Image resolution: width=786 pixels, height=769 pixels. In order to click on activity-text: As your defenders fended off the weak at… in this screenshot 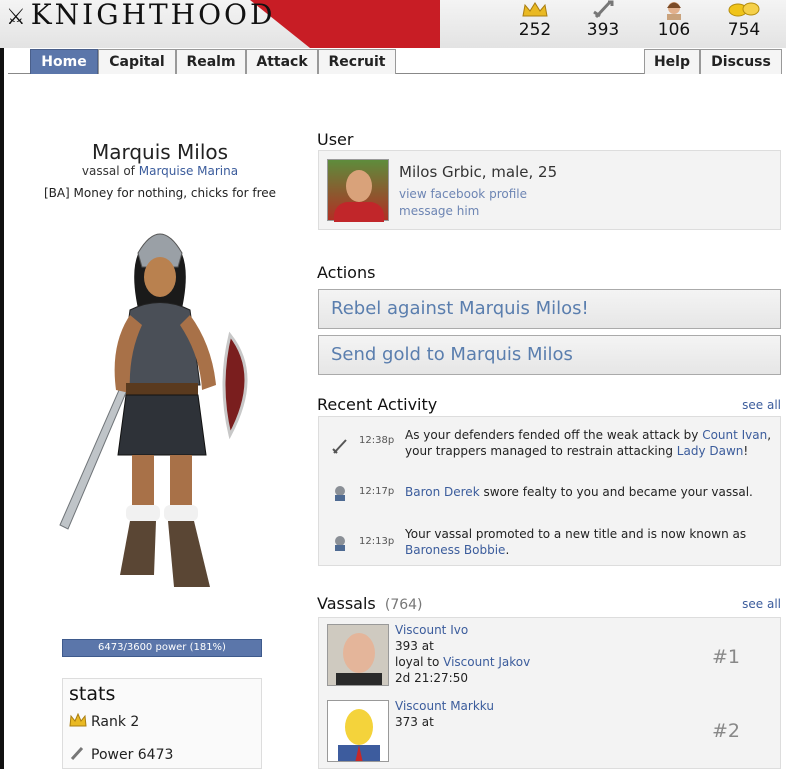, I will do `click(588, 443)`.